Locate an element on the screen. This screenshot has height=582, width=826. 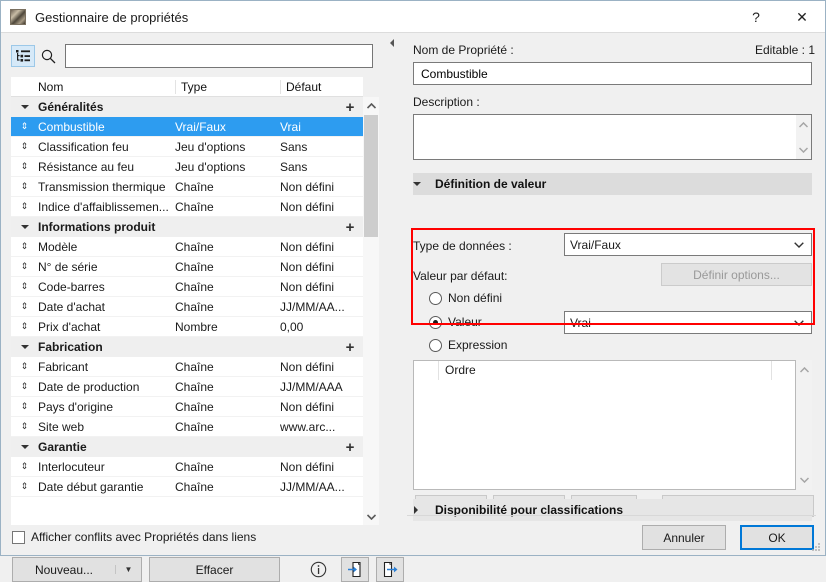
column-header-name: Nom is located at coordinates (106, 87).